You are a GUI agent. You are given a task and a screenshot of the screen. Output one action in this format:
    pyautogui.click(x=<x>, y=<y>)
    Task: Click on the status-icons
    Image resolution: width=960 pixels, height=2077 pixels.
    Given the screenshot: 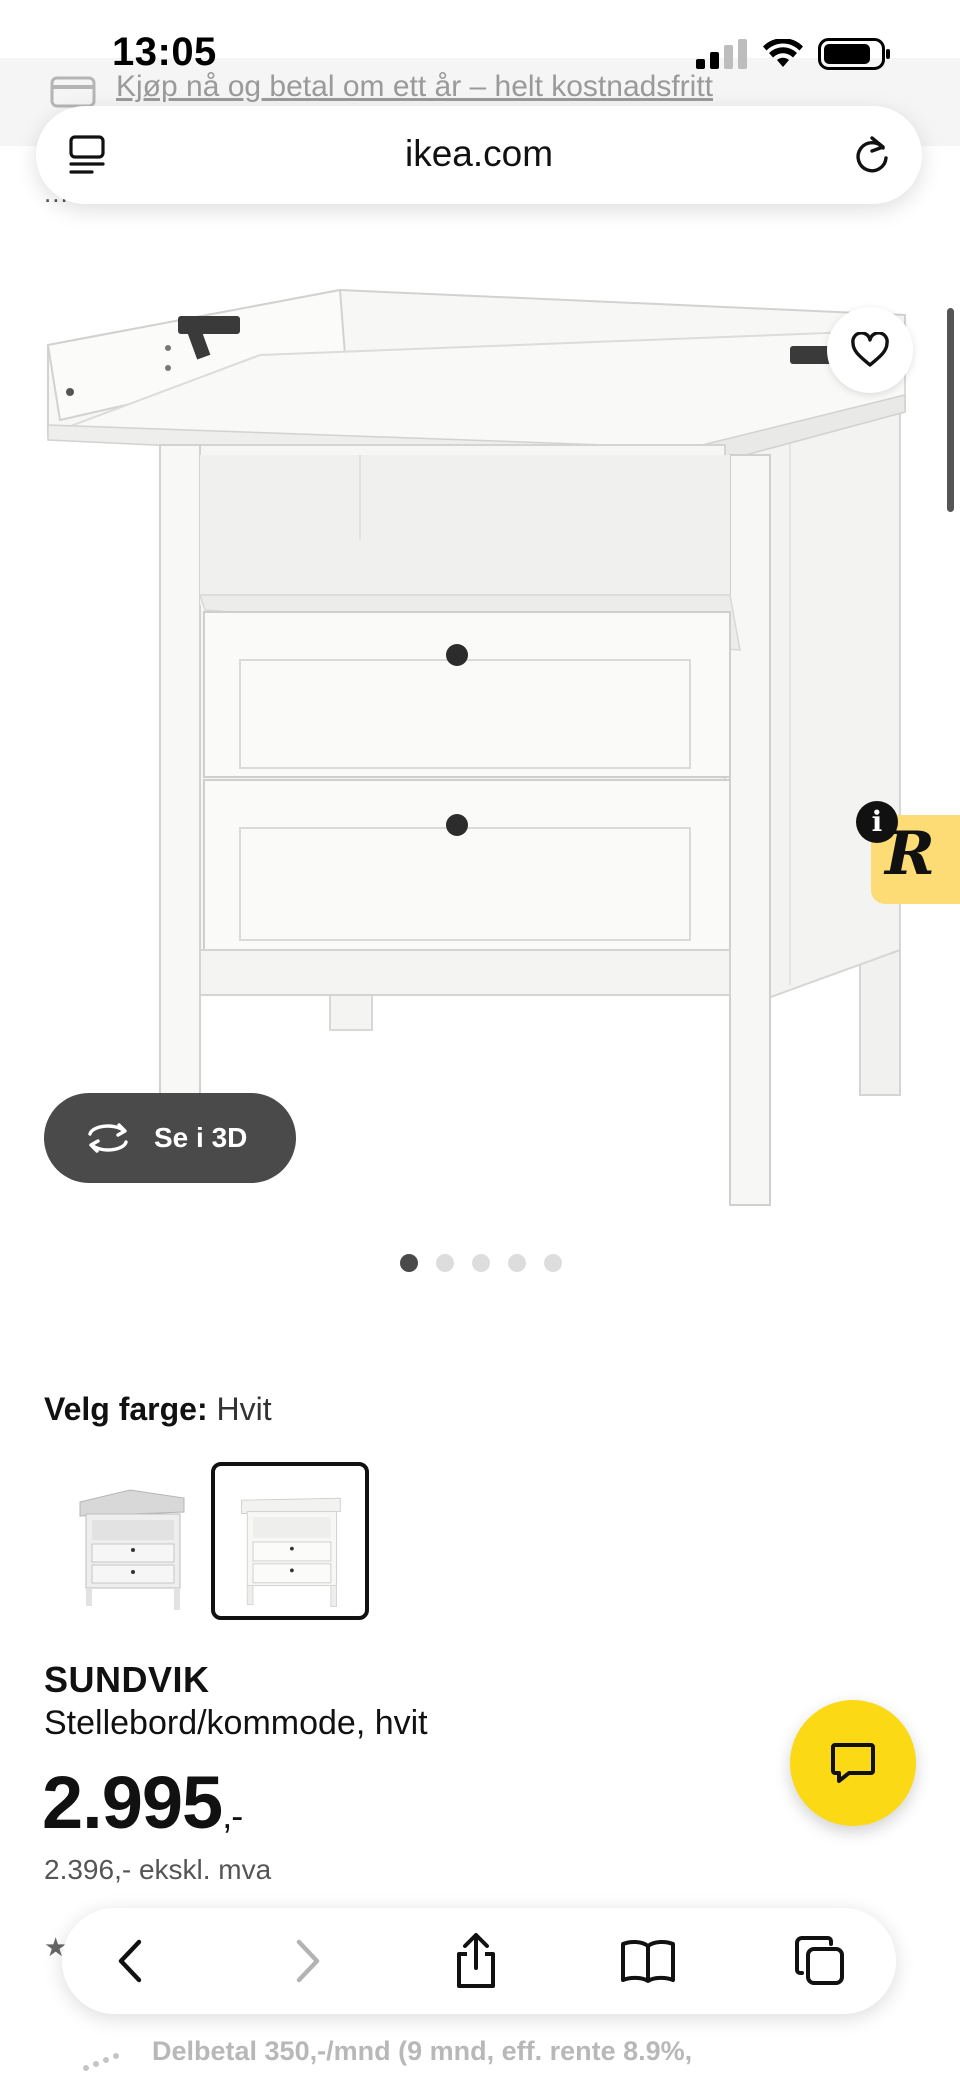 What is the action you would take?
    pyautogui.click(x=794, y=54)
    